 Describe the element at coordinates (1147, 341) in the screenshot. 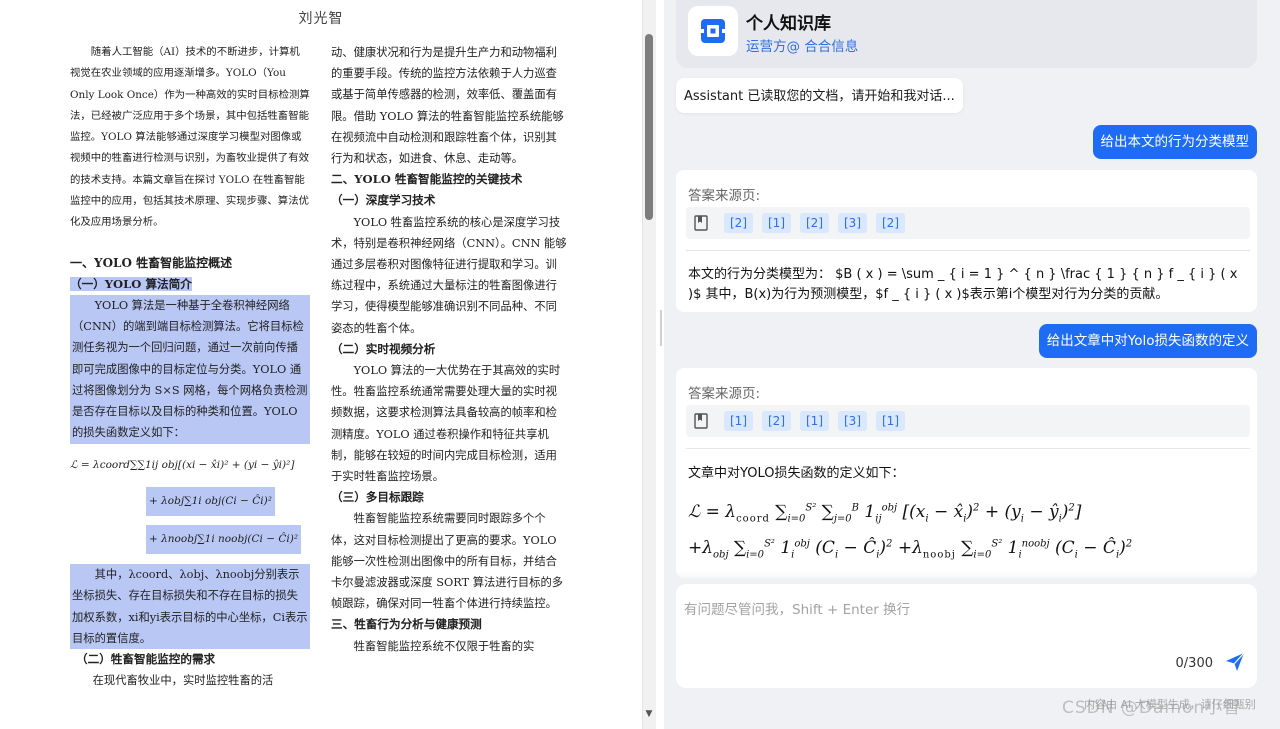

I see `user-message: 给出文章中对Yolo损失函数的定义` at that location.